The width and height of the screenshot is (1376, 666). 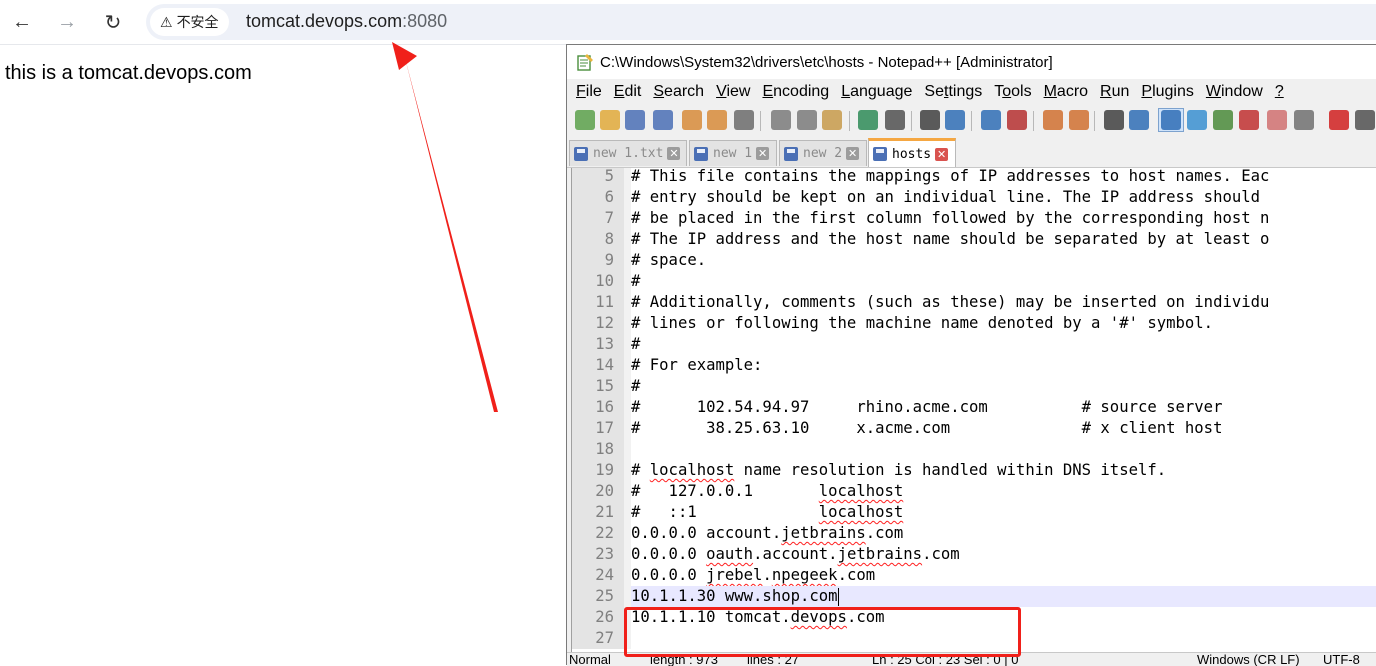 I want to click on menu-item: Run, so click(x=1114, y=92).